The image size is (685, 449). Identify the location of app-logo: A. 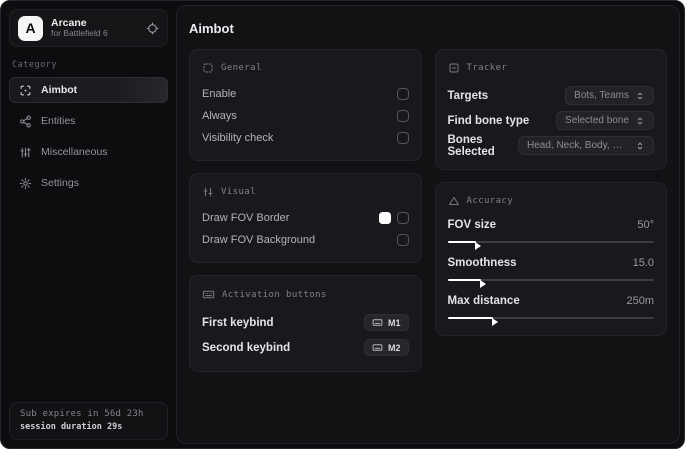
(30, 28).